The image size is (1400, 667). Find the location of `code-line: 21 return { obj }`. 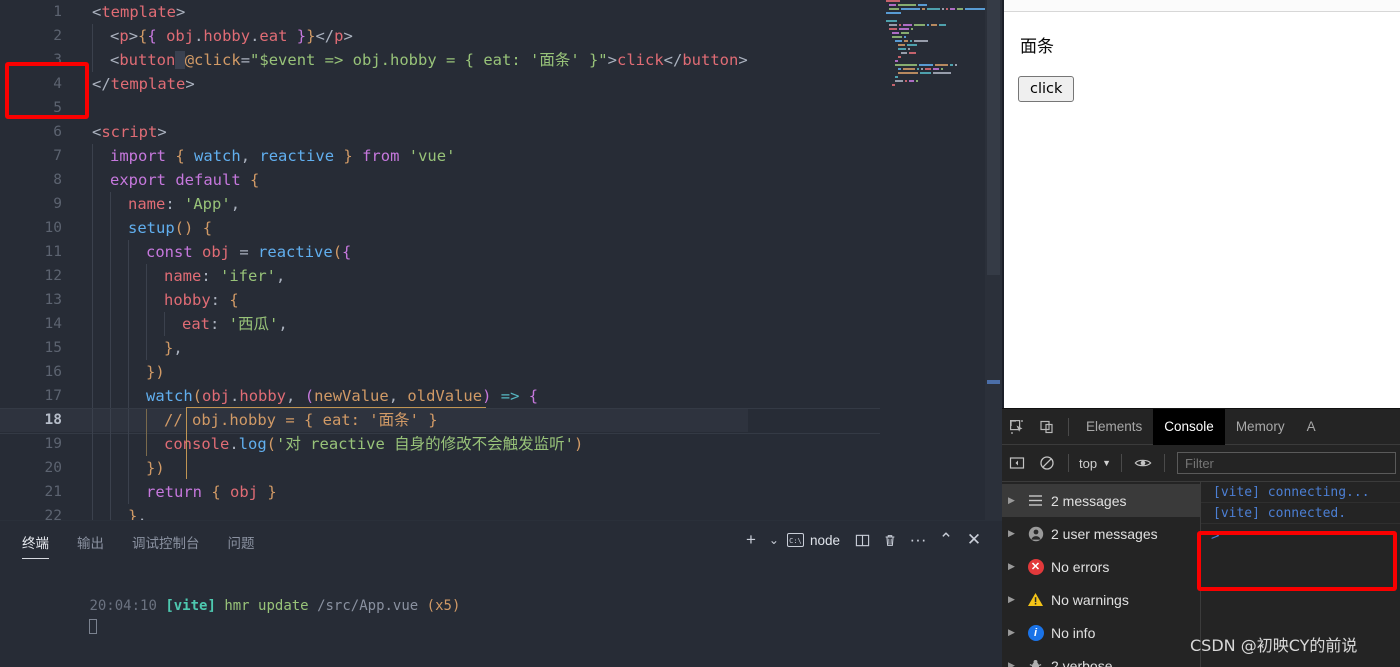

code-line: 21 return { obj } is located at coordinates (374, 492).